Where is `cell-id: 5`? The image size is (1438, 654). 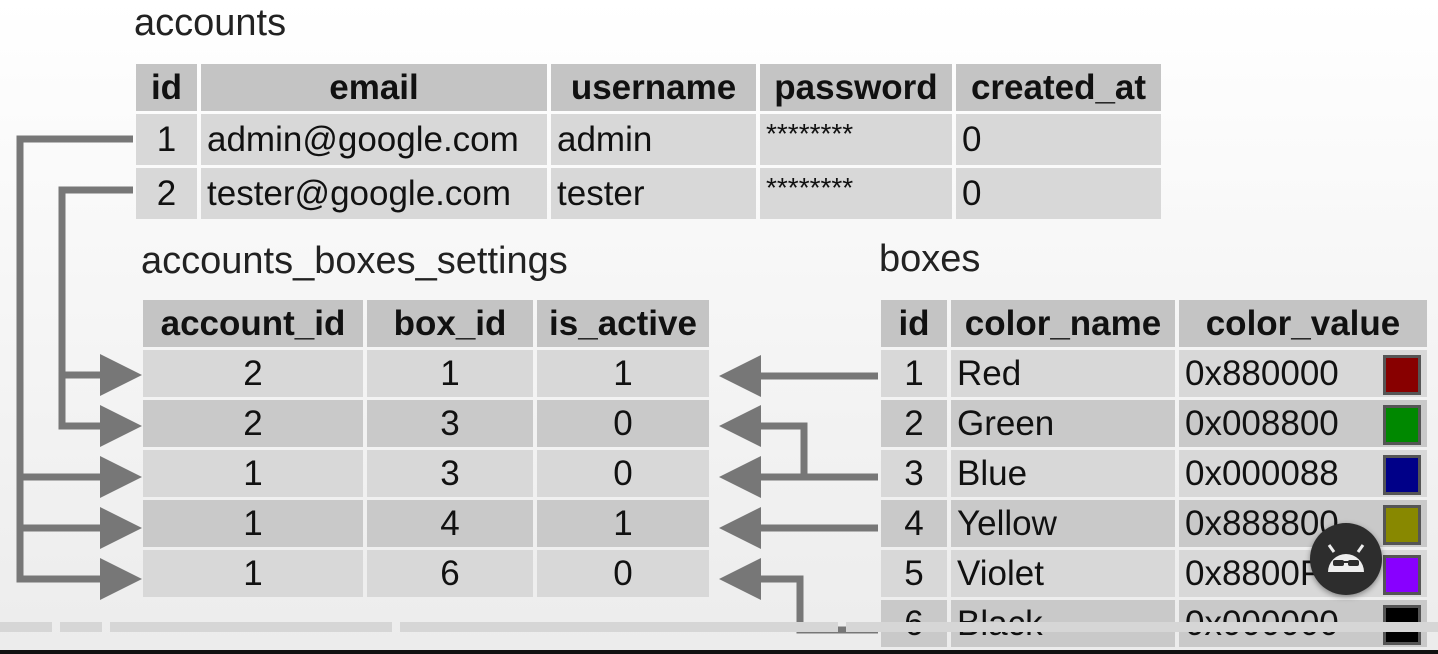
cell-id: 5 is located at coordinates (914, 573).